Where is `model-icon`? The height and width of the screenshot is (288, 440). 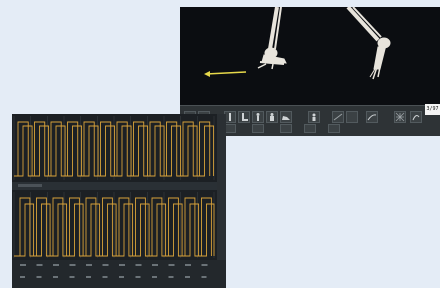 model-icon is located at coordinates (314, 117).